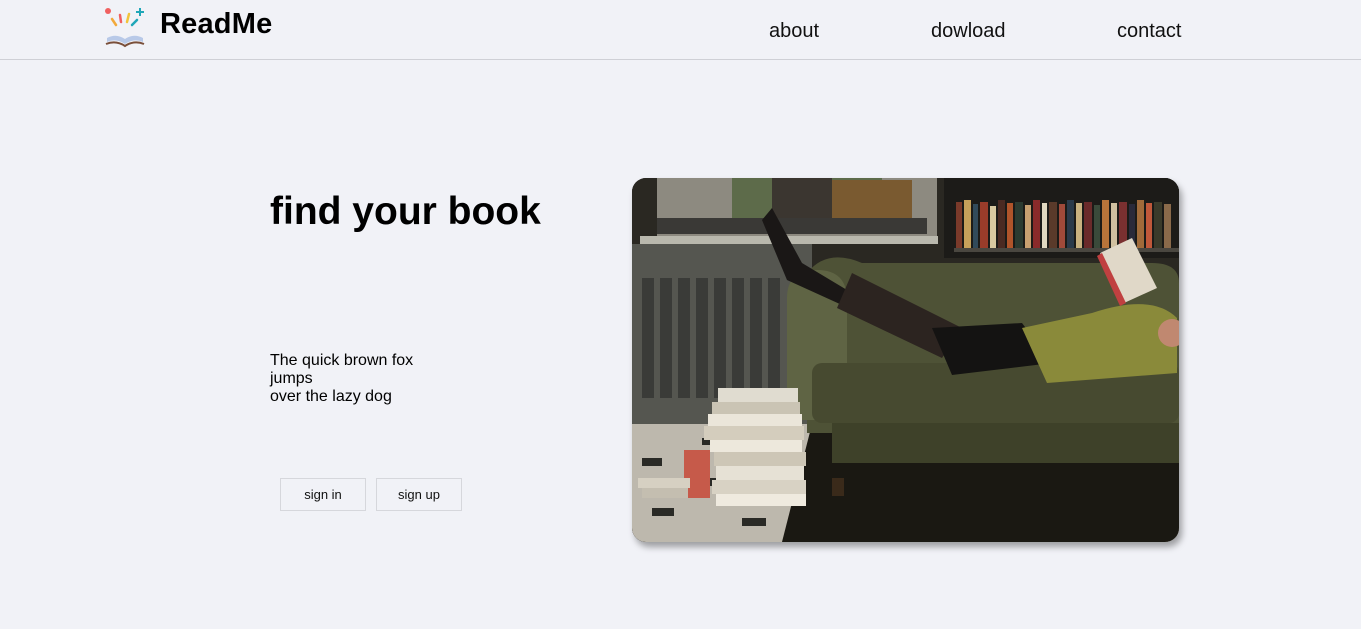 This screenshot has width=1361, height=629. I want to click on nav-link-about: about, so click(794, 31).